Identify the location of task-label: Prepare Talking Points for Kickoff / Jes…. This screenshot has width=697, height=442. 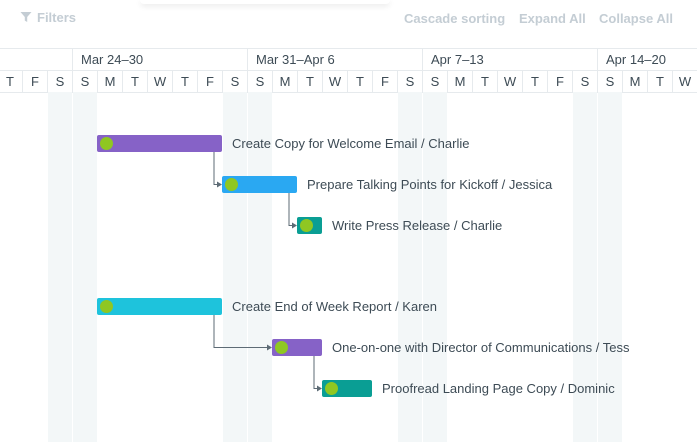
(429, 184).